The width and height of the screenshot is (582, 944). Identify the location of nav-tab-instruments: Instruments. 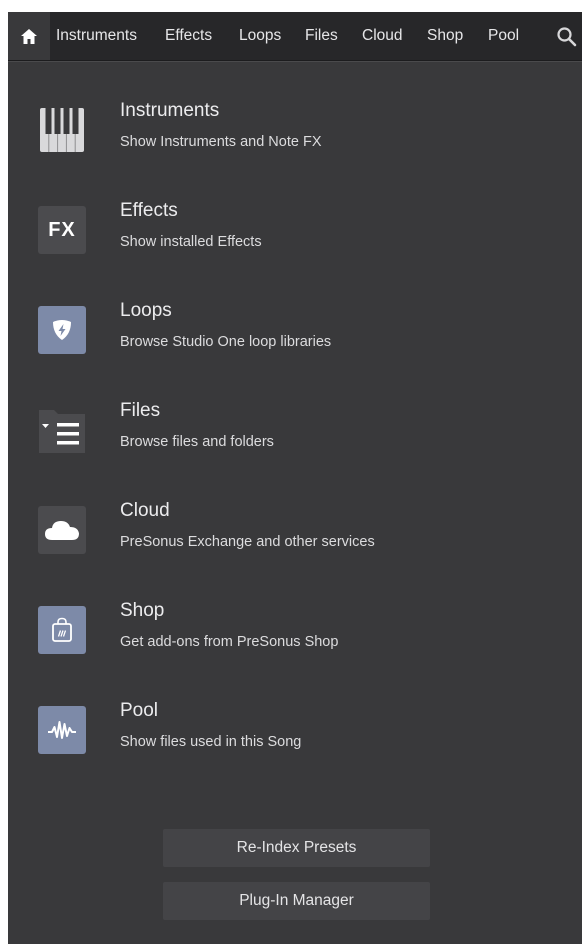
(96, 36).